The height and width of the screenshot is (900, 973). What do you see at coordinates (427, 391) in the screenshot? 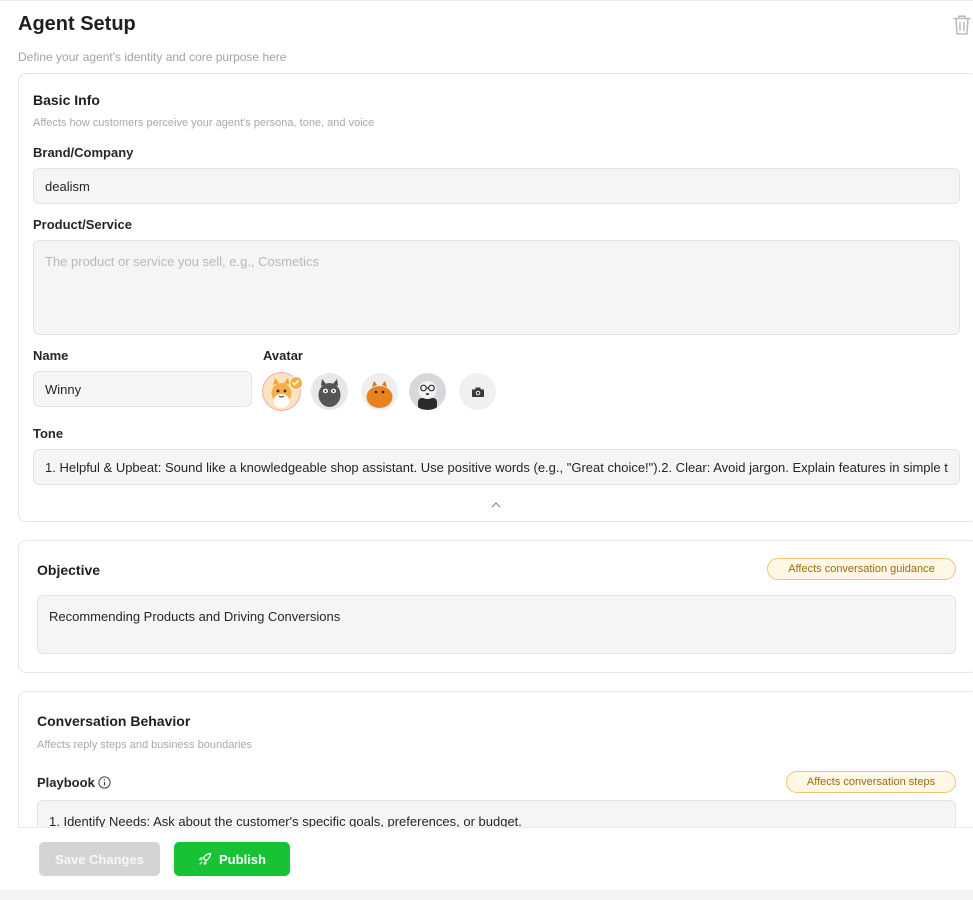
I see `avatar-glasses-icon` at bounding box center [427, 391].